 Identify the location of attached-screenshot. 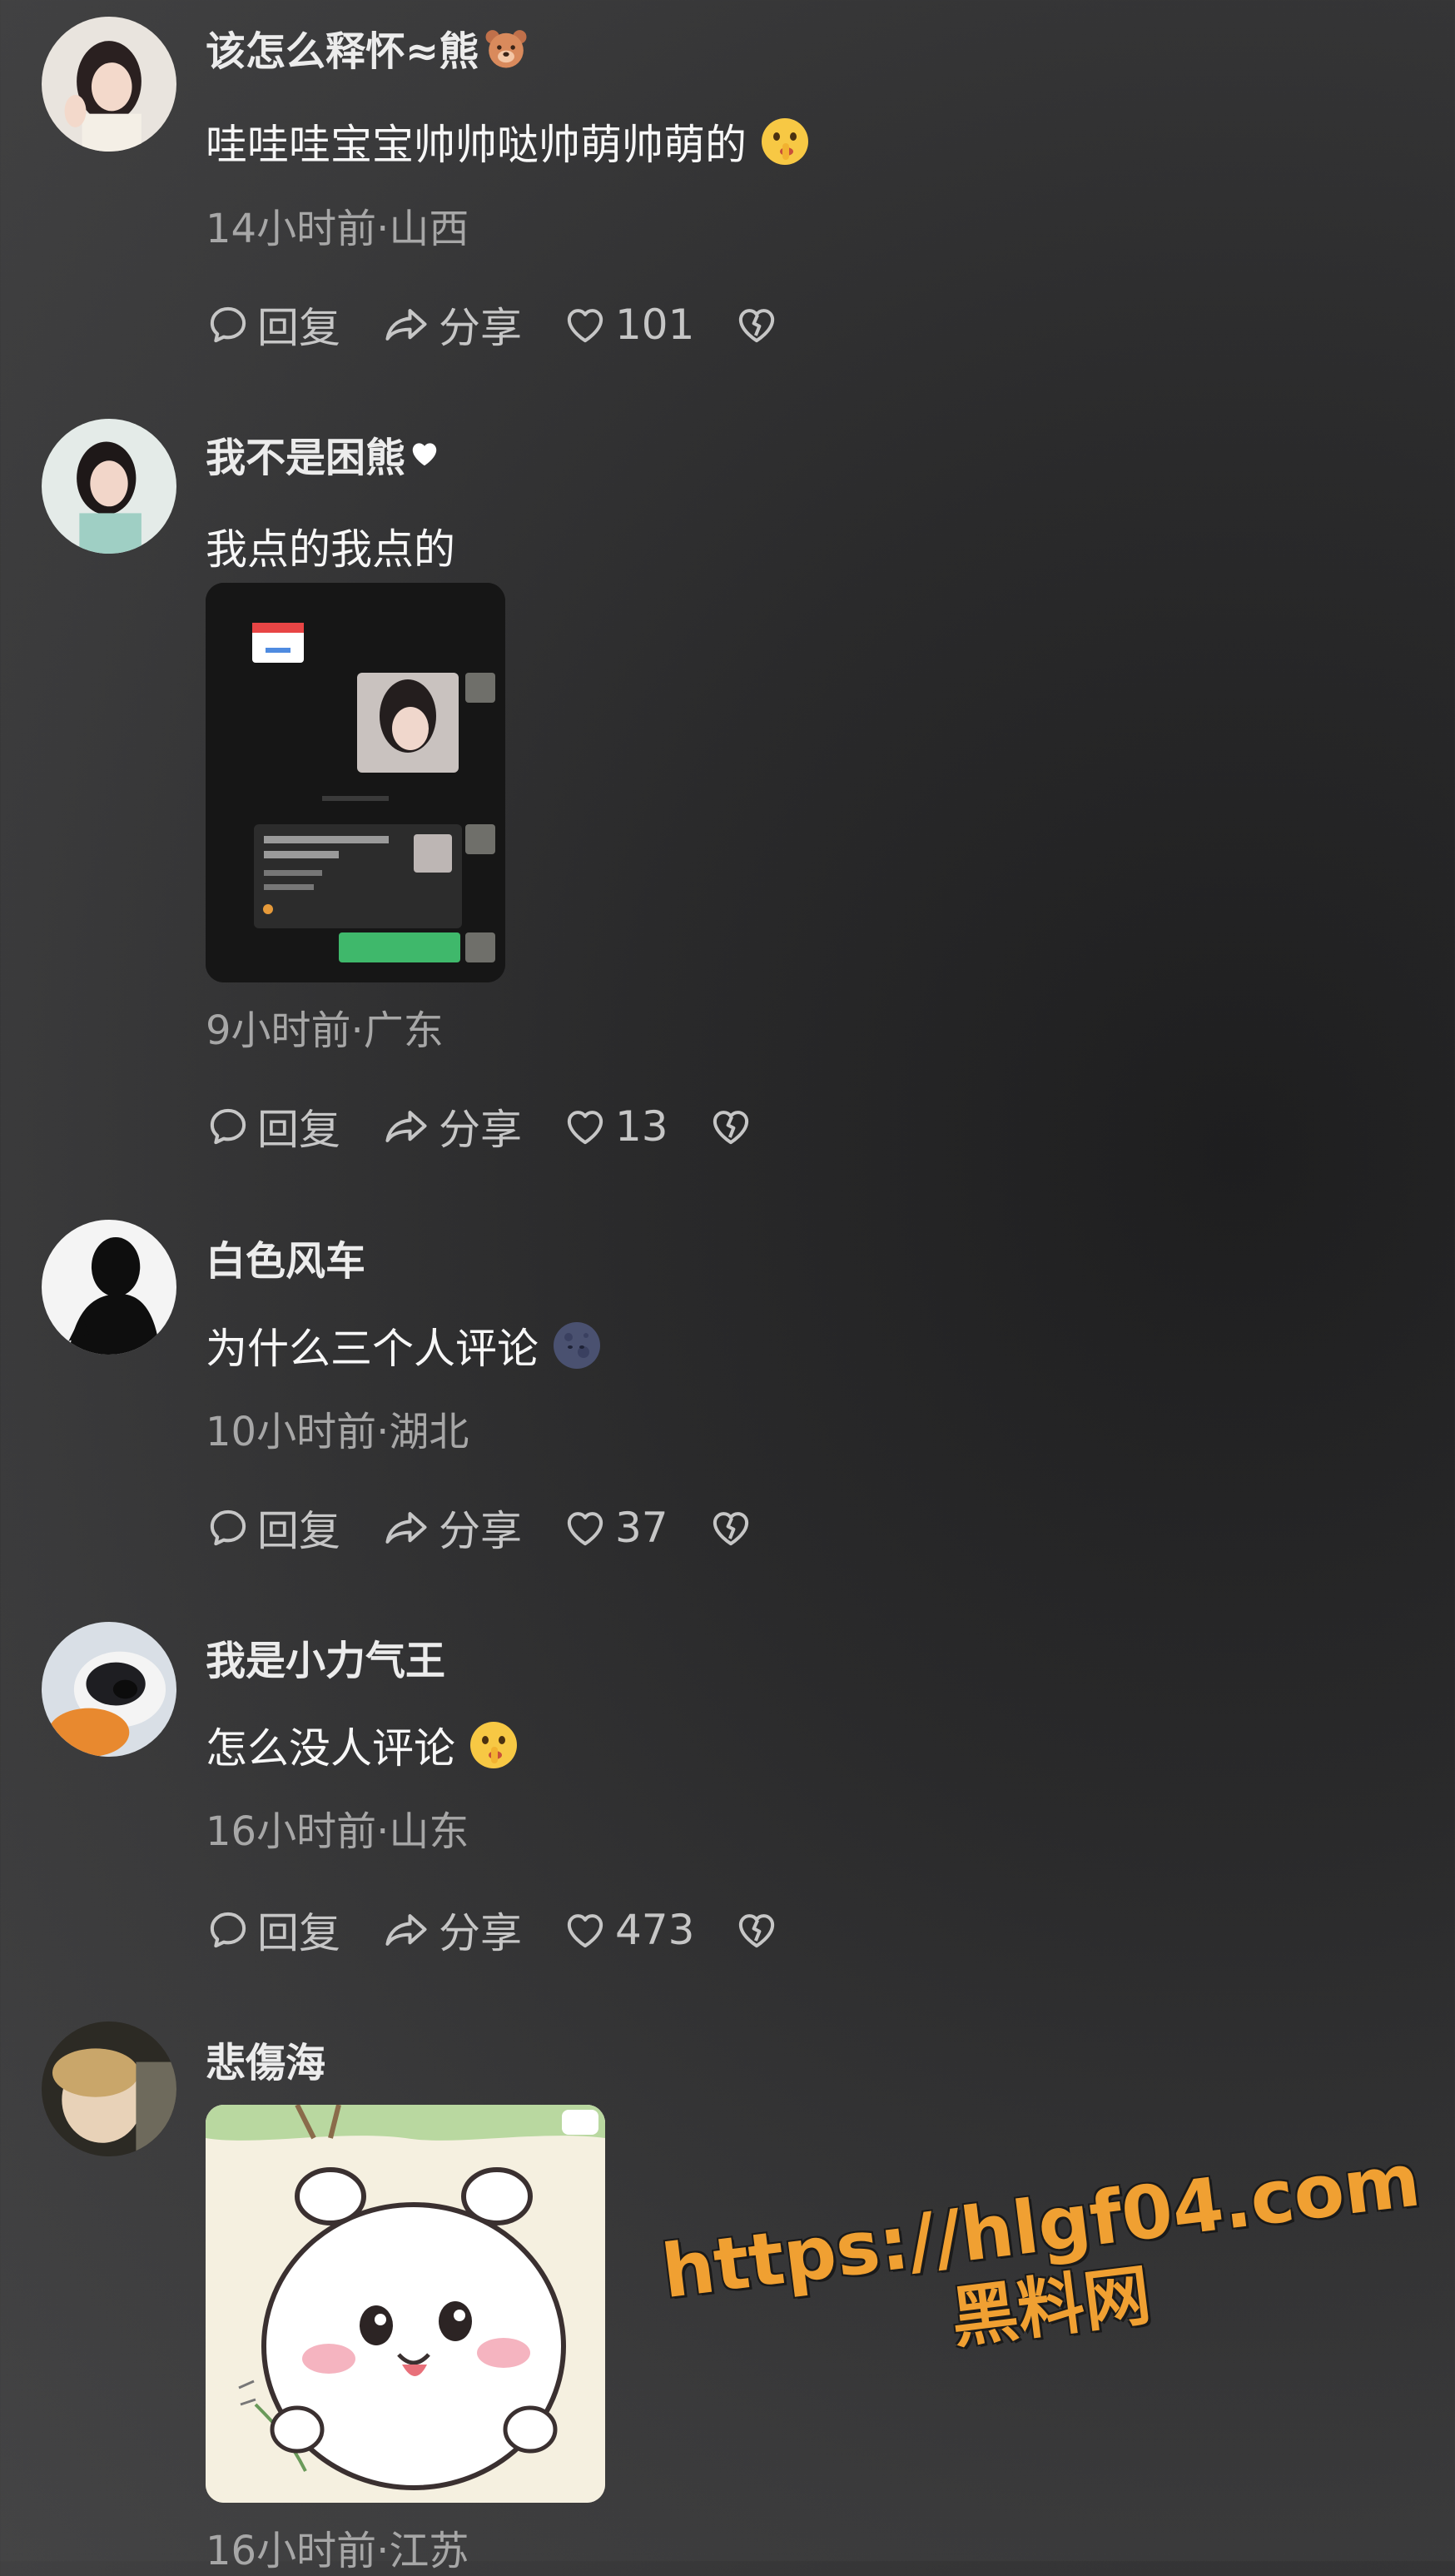
(355, 782).